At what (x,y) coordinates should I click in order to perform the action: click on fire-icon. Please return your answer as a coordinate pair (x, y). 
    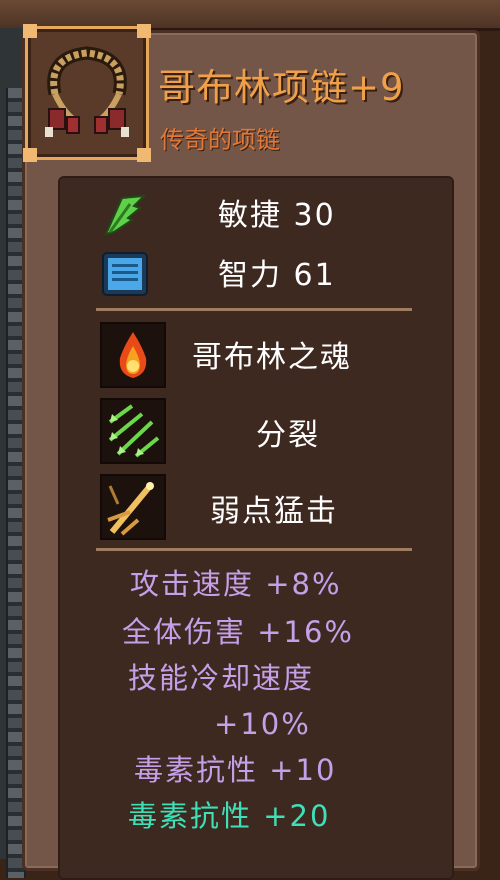
    Looking at the image, I should click on (133, 355).